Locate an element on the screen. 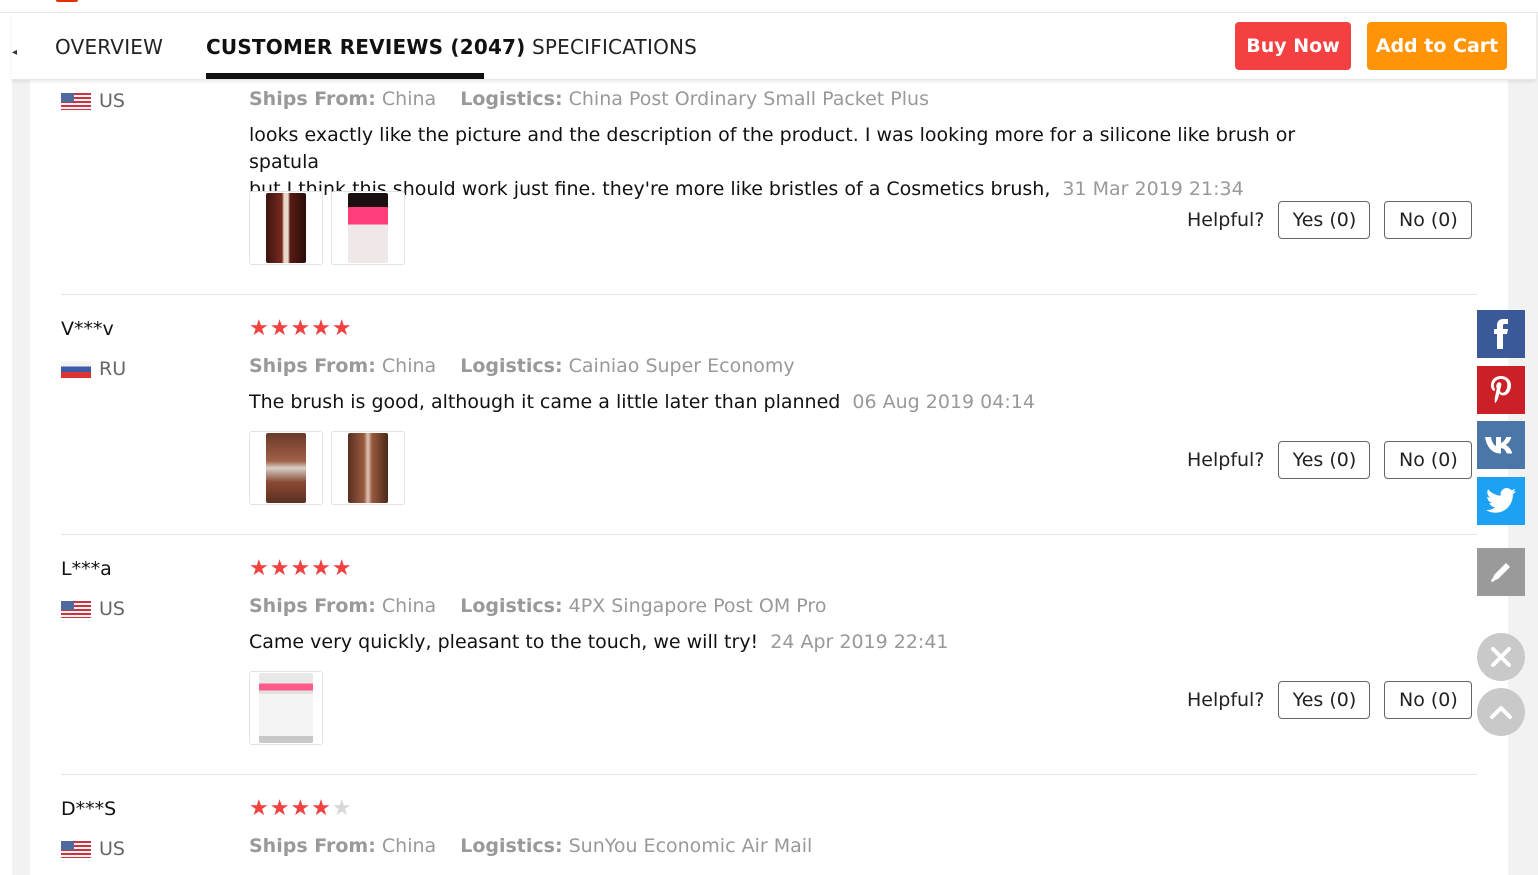 This screenshot has width=1538, height=875. buy-now-button: Buy Now is located at coordinates (1293, 46).